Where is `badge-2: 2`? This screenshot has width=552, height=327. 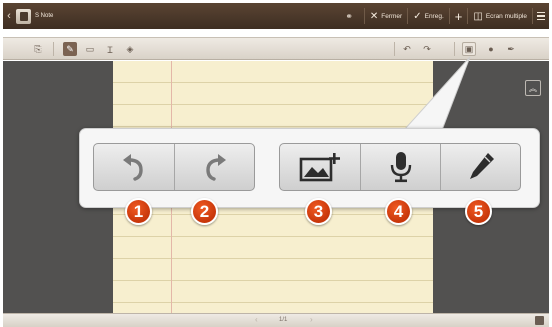 badge-2: 2 is located at coordinates (204, 211).